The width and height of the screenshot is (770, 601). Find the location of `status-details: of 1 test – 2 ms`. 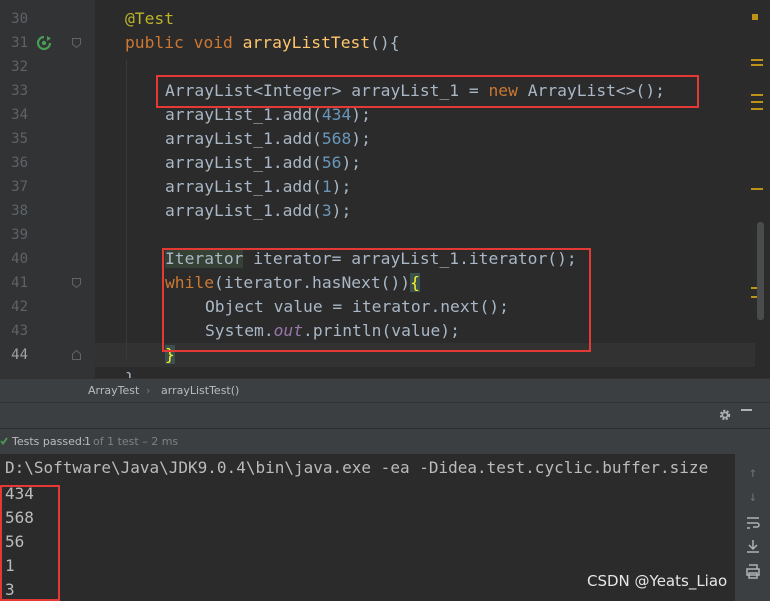

status-details: of 1 test – 2 ms is located at coordinates (136, 441).